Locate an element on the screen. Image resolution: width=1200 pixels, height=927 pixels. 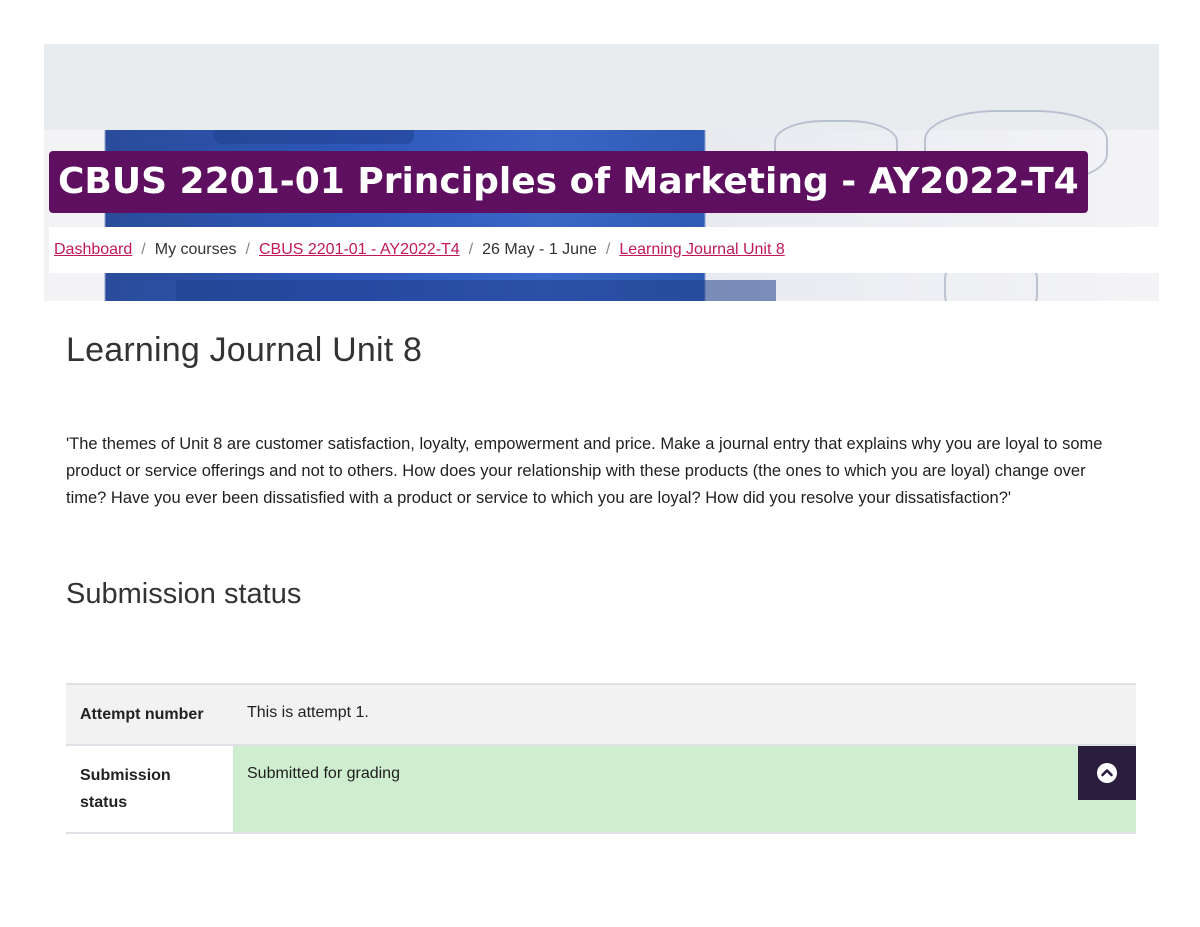
breadcrumb-activity-link: Learning Journal Unit 8 is located at coordinates (701, 250).